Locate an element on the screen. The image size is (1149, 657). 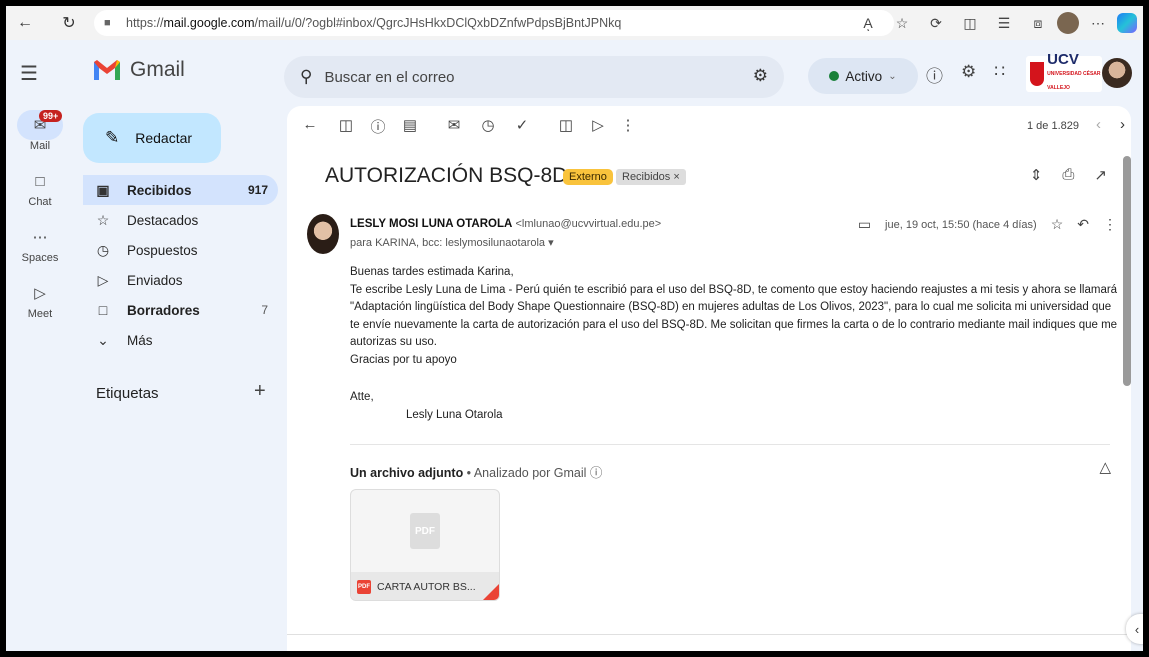
add-label-icon: + is located at coordinates (260, 391).